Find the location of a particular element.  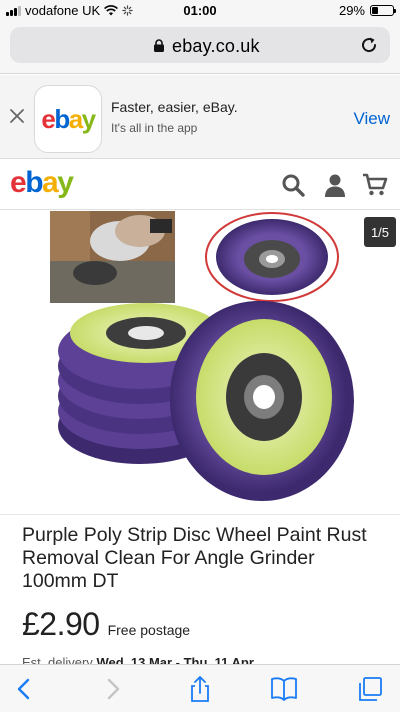

address-bar: ebay.co.uk is located at coordinates (200, 45).